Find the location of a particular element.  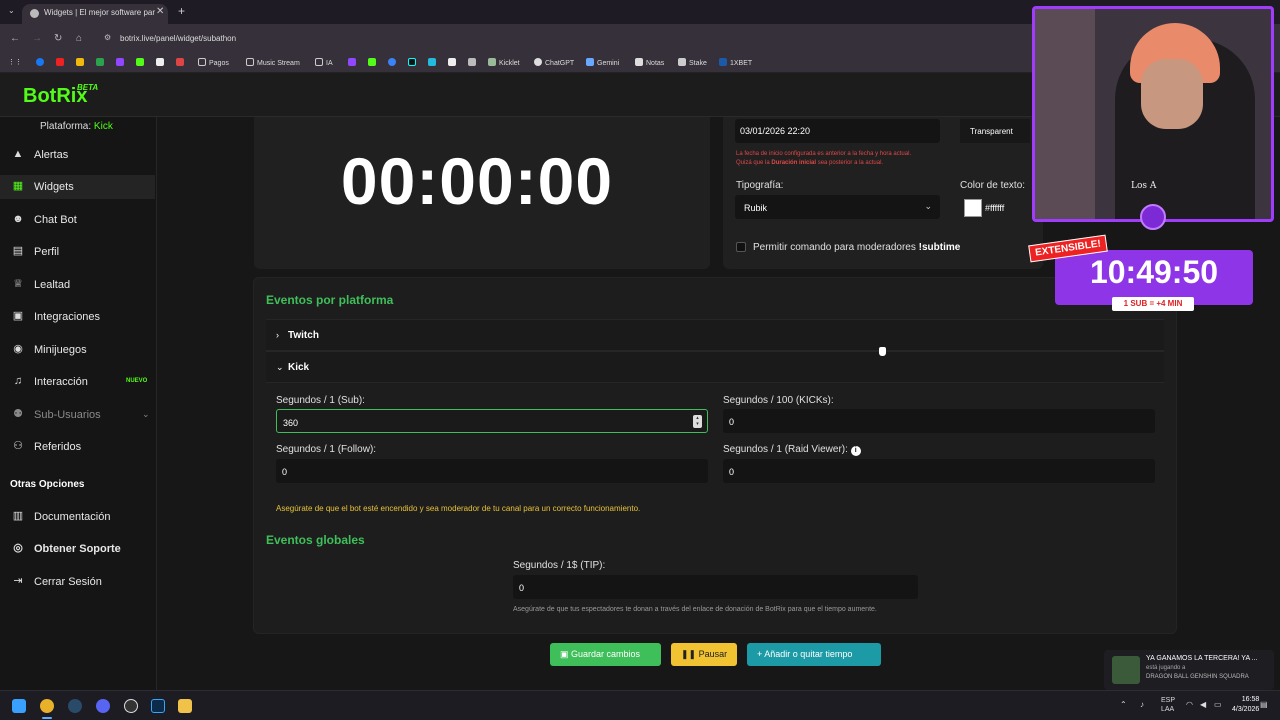

site-info-icon: ⚙ is located at coordinates (107, 37).